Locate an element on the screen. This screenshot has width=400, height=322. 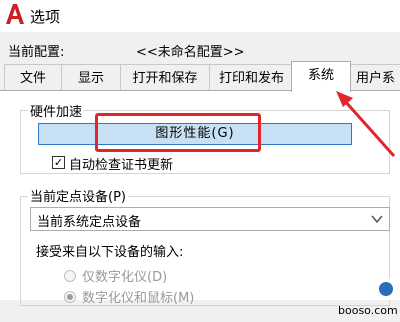
tab-files: 文件 is located at coordinates (33, 77).